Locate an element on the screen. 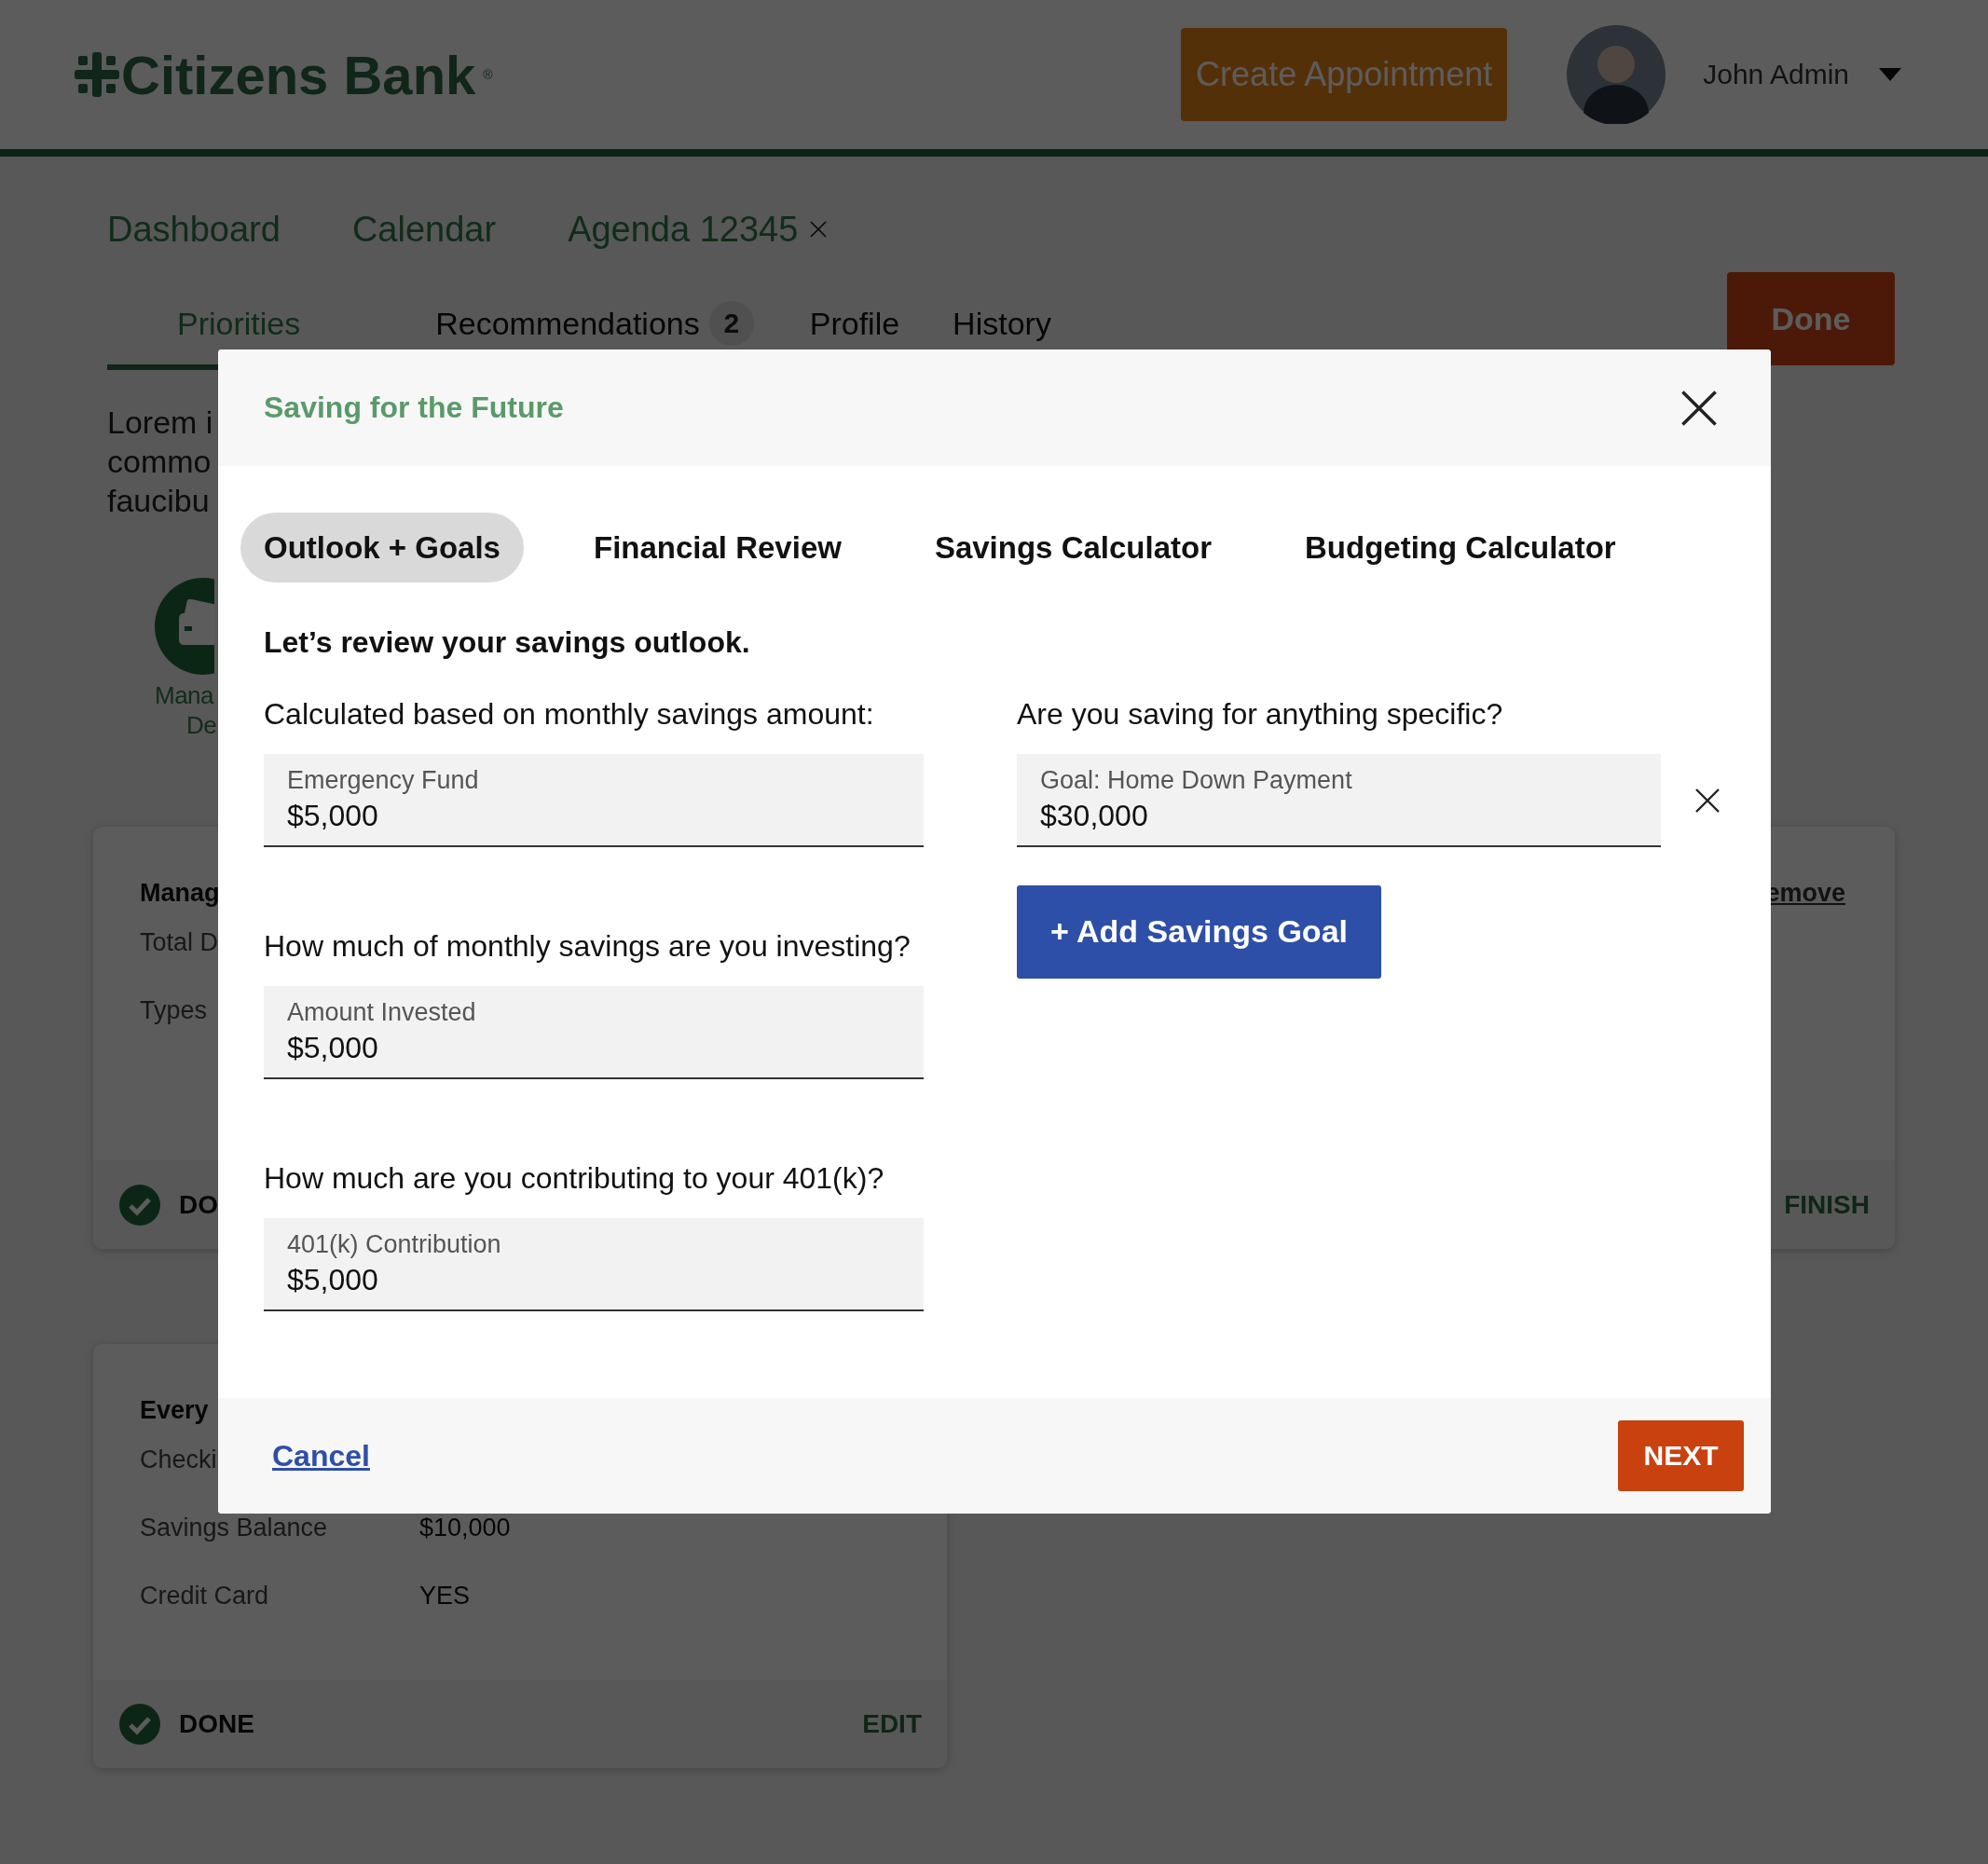 The image size is (1988, 1864). input-field: Goal: Home Down Payment $30,000 is located at coordinates (1339, 800).